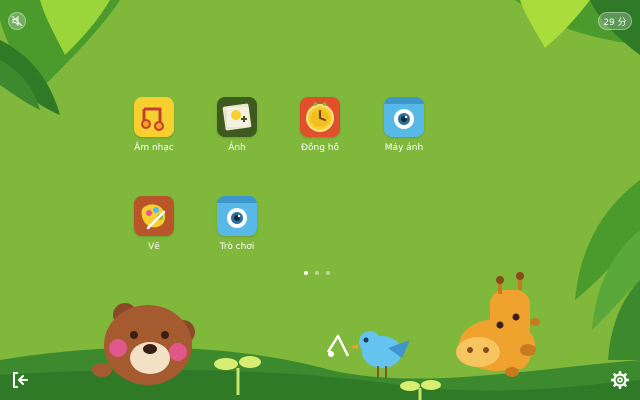  Describe the element at coordinates (154, 247) in the screenshot. I see `app-label: Vẽ` at that location.